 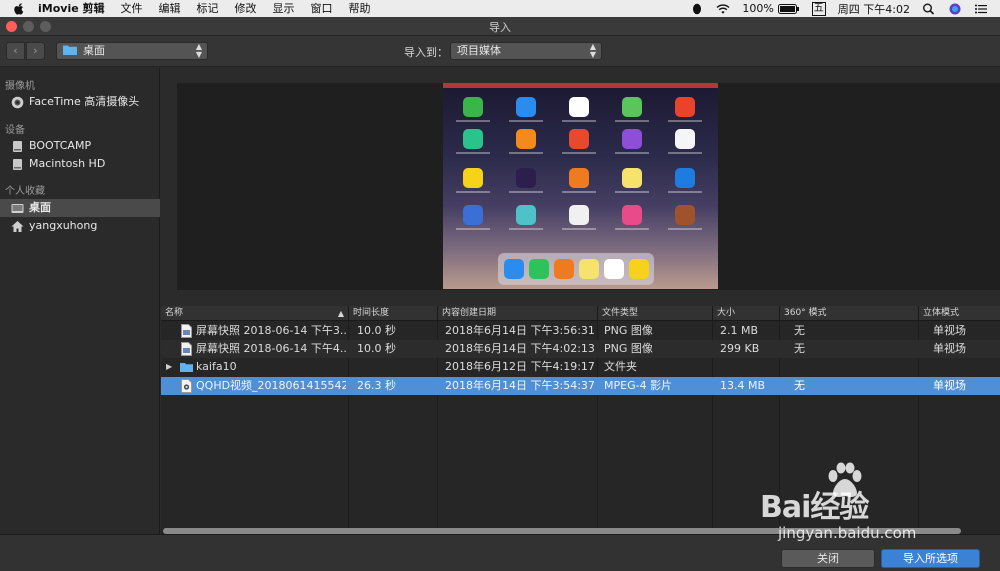 I want to click on cell-date: 2018年6月14日 下午4:02:13, so click(x=520, y=348).